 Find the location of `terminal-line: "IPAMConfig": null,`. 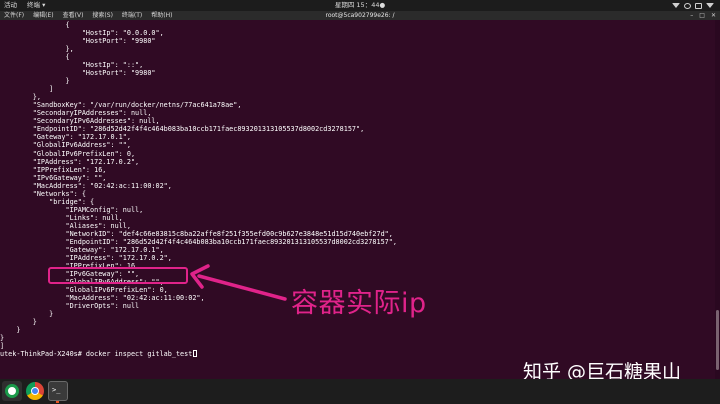

terminal-line: "IPAMConfig": null, is located at coordinates (72, 209).